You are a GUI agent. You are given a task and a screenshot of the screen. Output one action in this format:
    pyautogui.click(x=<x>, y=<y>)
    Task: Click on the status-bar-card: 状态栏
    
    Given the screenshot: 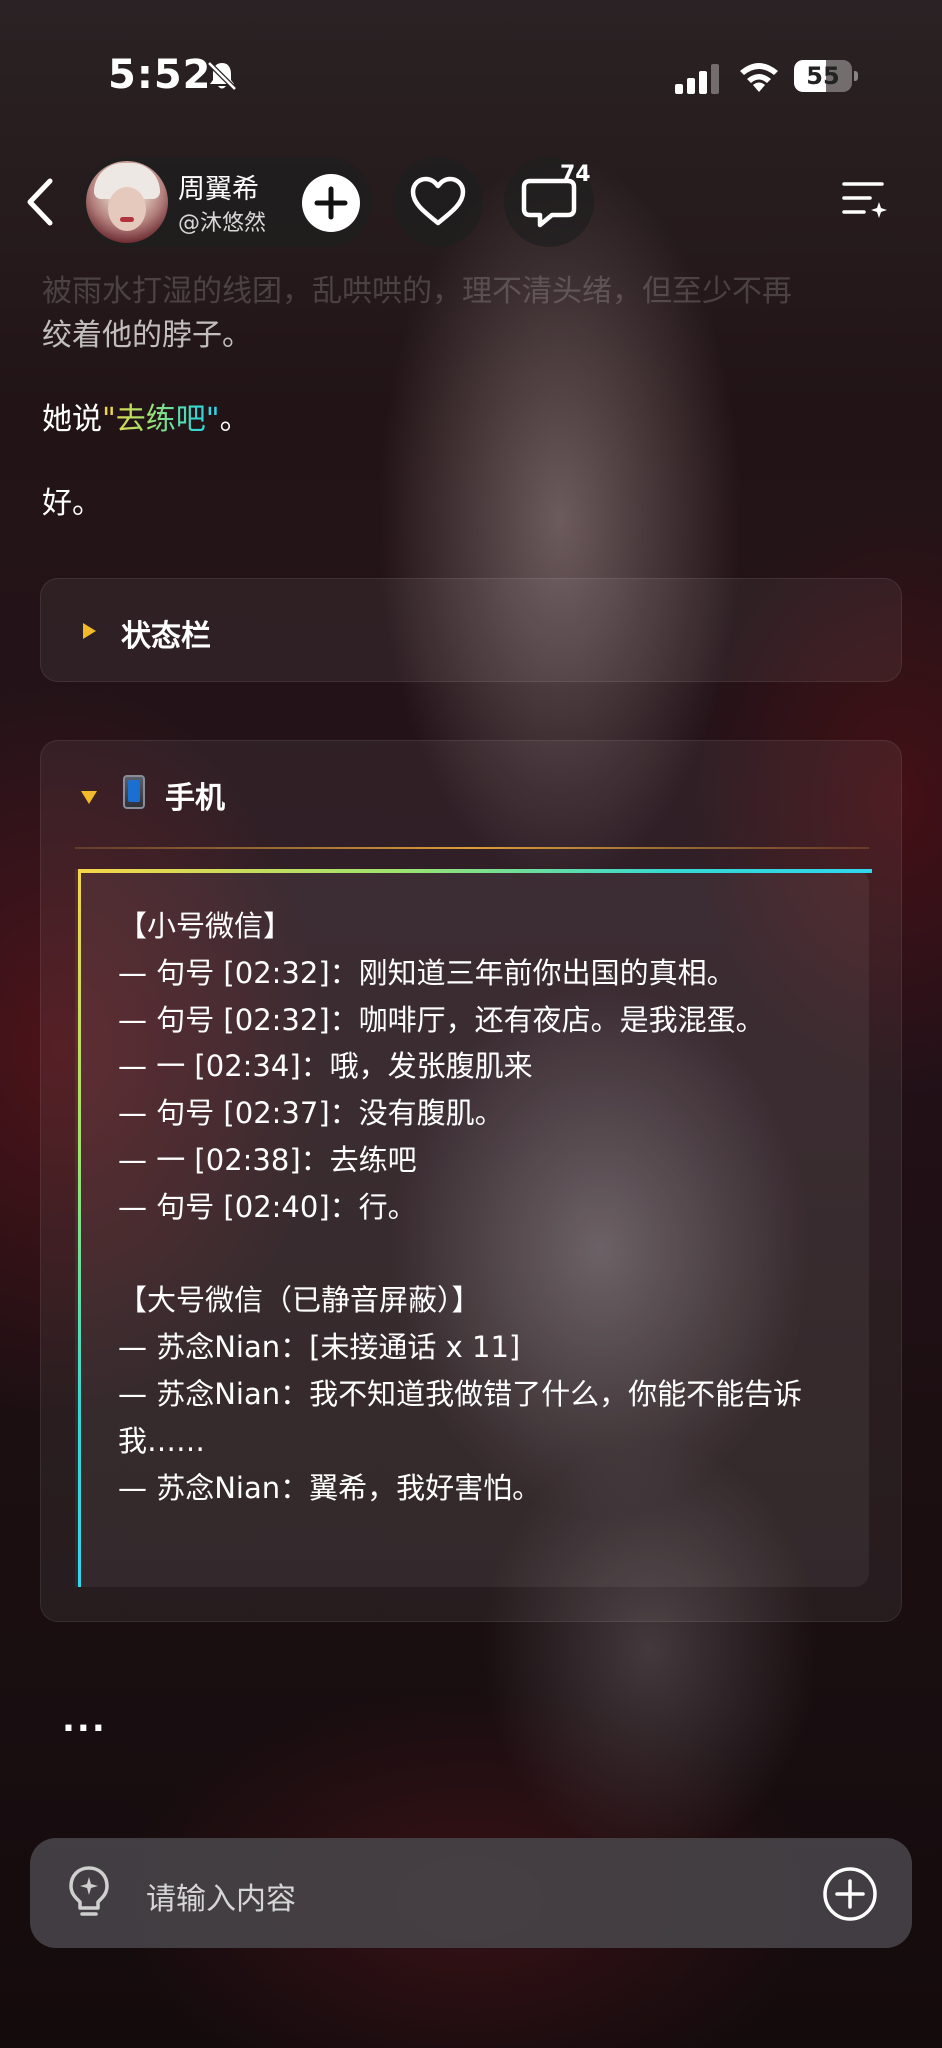 What is the action you would take?
    pyautogui.click(x=471, y=630)
    